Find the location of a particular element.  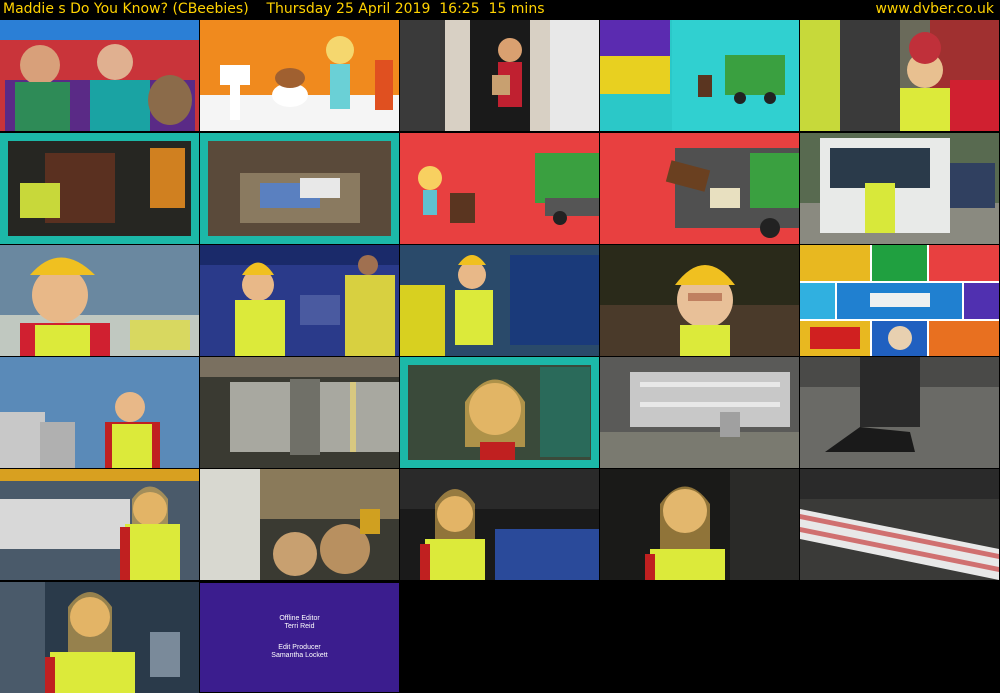

thumbnail-presenter-with-worker is located at coordinates (299, 300).